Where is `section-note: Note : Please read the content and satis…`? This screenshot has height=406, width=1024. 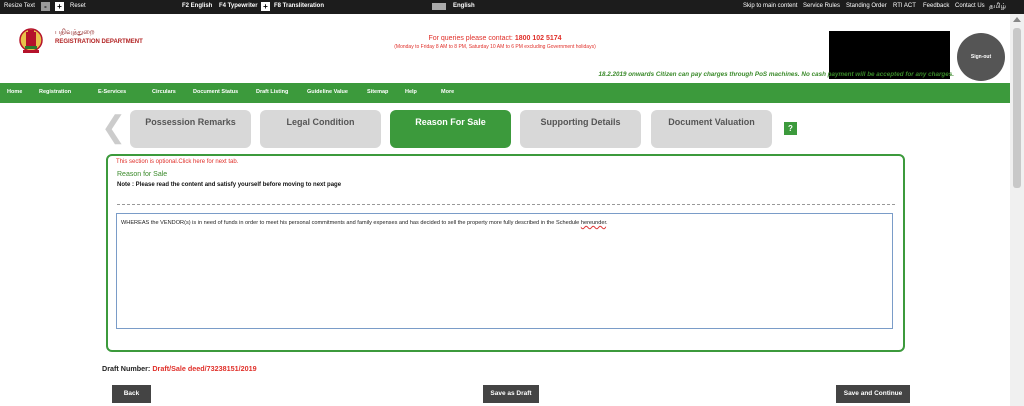 section-note: Note : Please read the content and satis… is located at coordinates (229, 185).